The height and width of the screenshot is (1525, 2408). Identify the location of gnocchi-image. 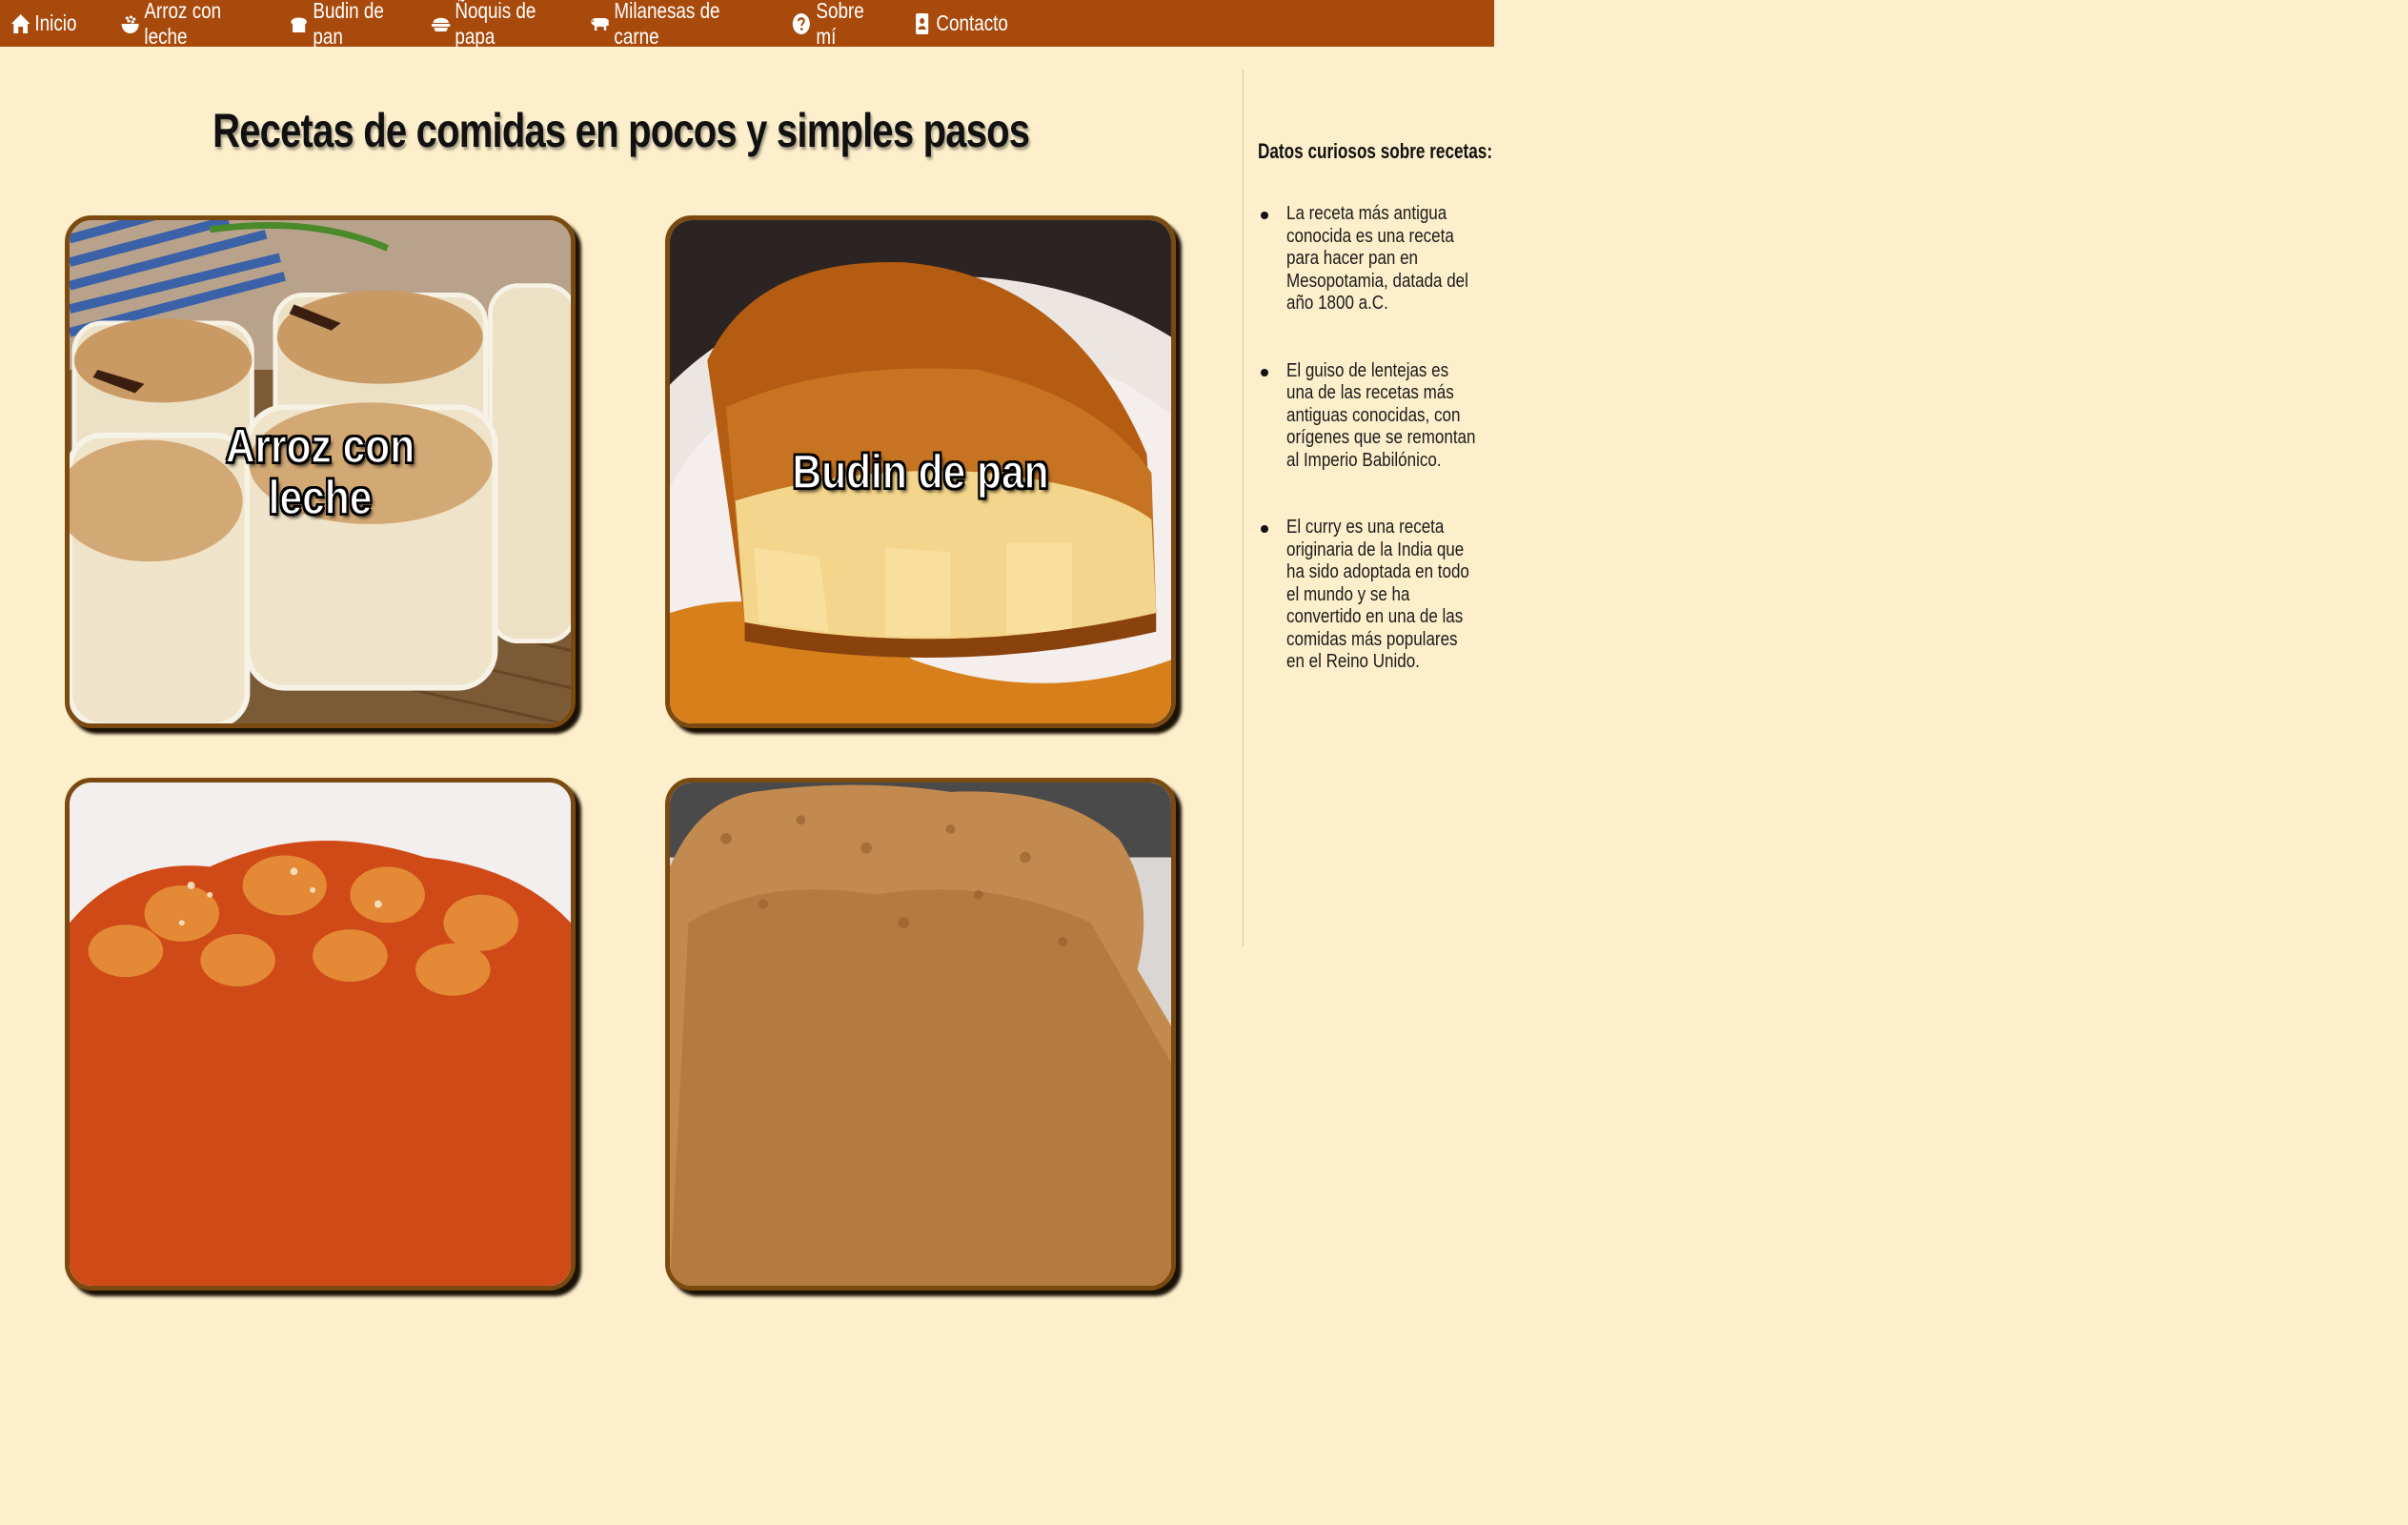
(320, 1034).